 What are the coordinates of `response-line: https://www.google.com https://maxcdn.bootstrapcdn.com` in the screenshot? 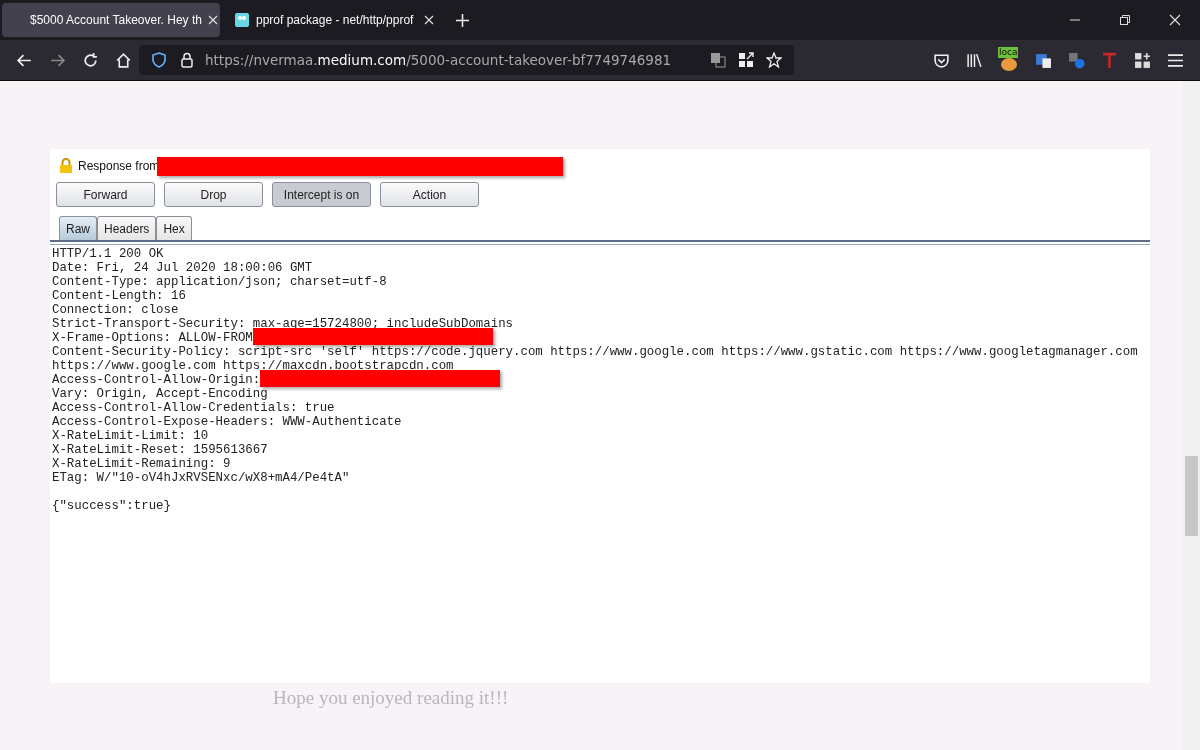 It's located at (253, 366).